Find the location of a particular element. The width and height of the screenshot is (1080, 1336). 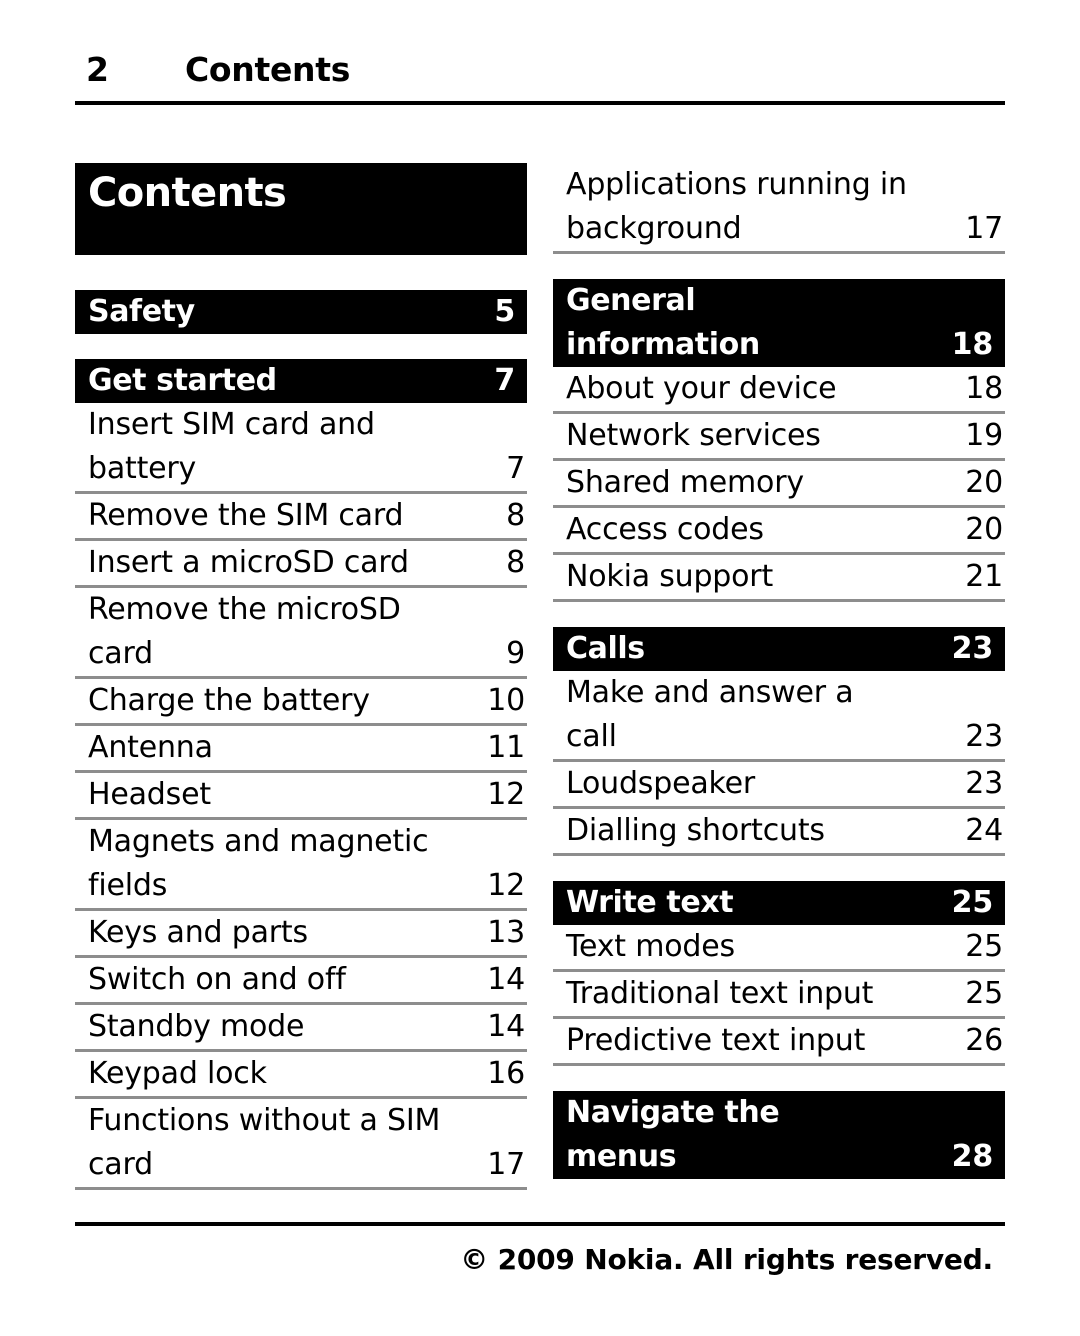

toc-entry-page-number: 26 is located at coordinates (984, 1040).